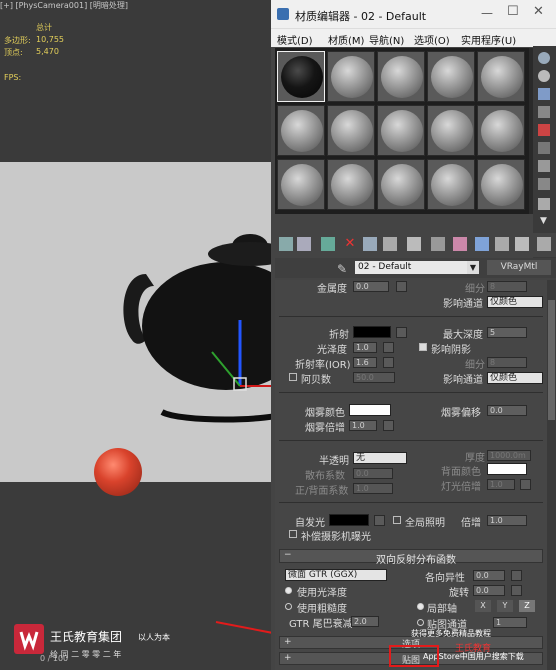  I want to click on put-to-library-icon, so click(414, 244).